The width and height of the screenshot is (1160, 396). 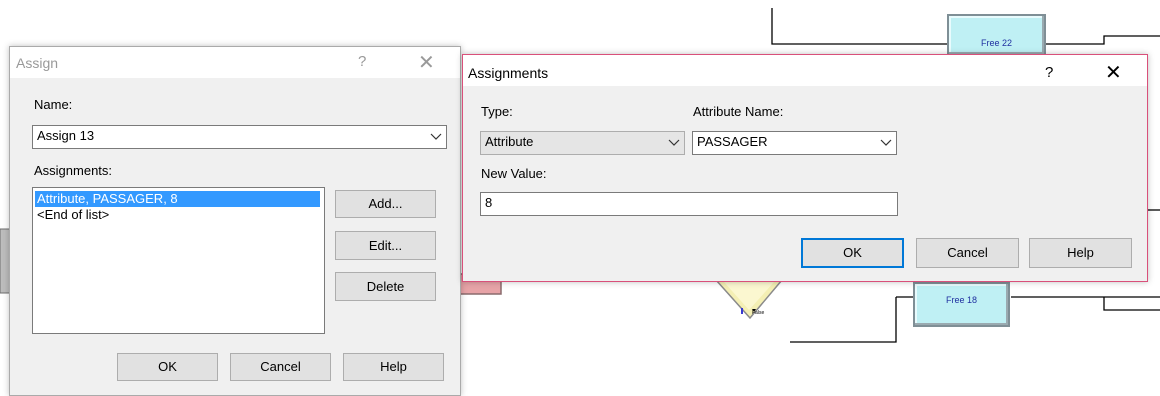 I want to click on attribute-name-label: Attribute Name:, so click(x=738, y=111).